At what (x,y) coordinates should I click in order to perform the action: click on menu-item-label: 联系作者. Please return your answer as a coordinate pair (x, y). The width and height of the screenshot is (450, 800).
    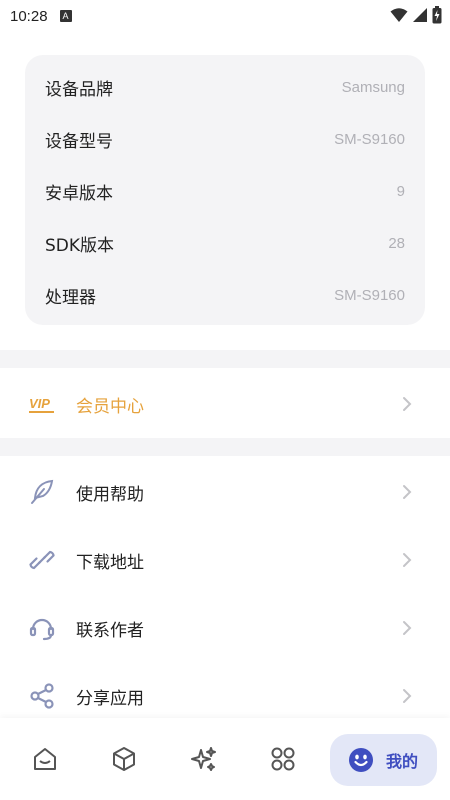
    Looking at the image, I should click on (110, 630).